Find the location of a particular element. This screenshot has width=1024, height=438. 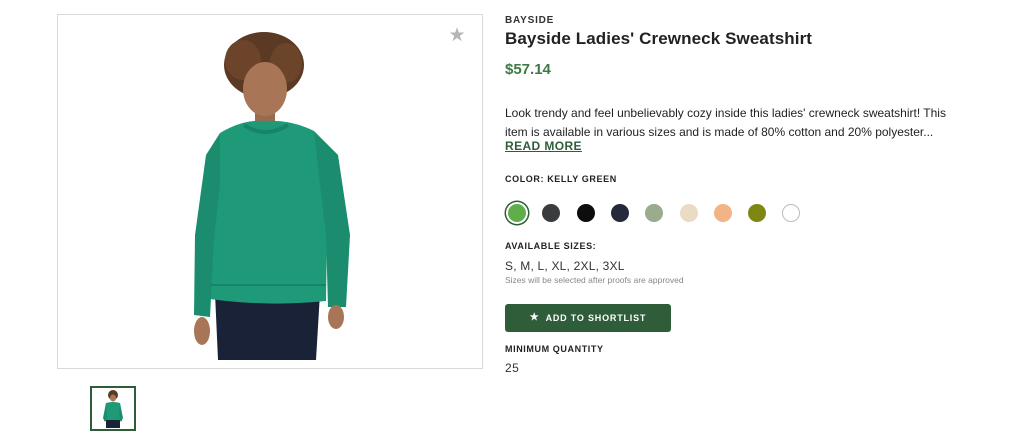

favorite-star-icon: ★ is located at coordinates (457, 36).